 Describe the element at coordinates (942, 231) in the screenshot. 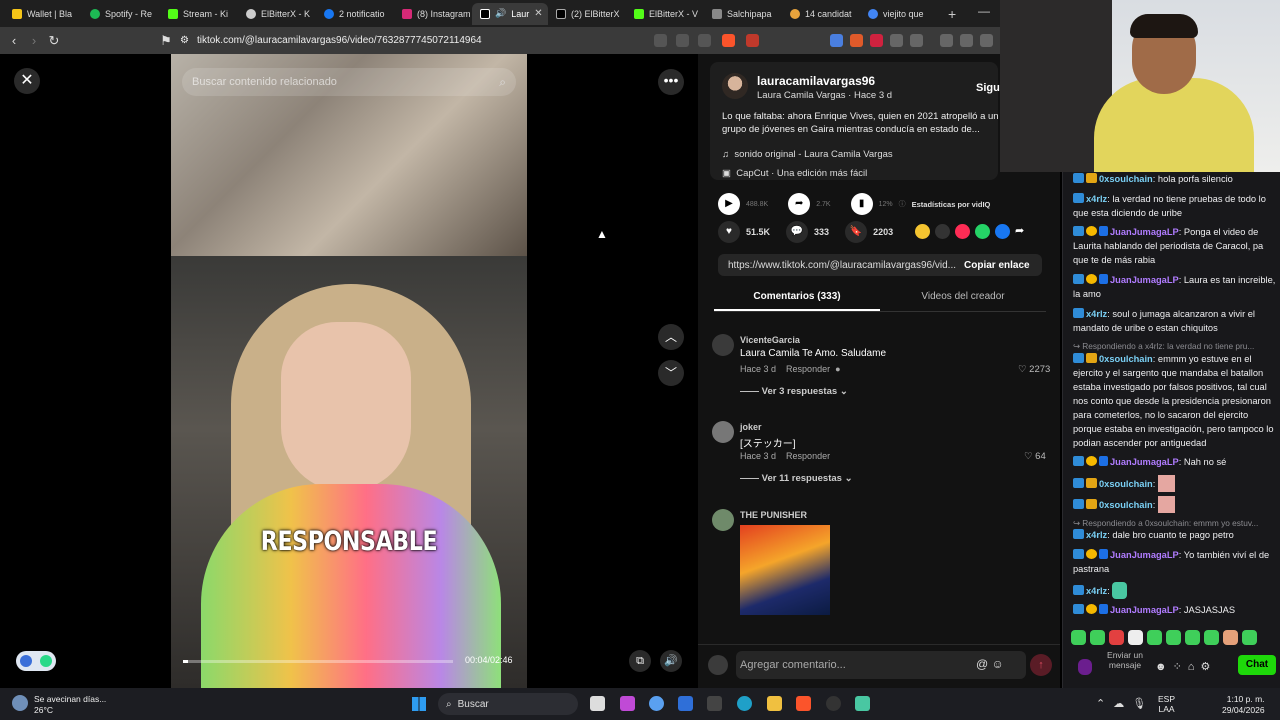

I see `embed-icon` at that location.